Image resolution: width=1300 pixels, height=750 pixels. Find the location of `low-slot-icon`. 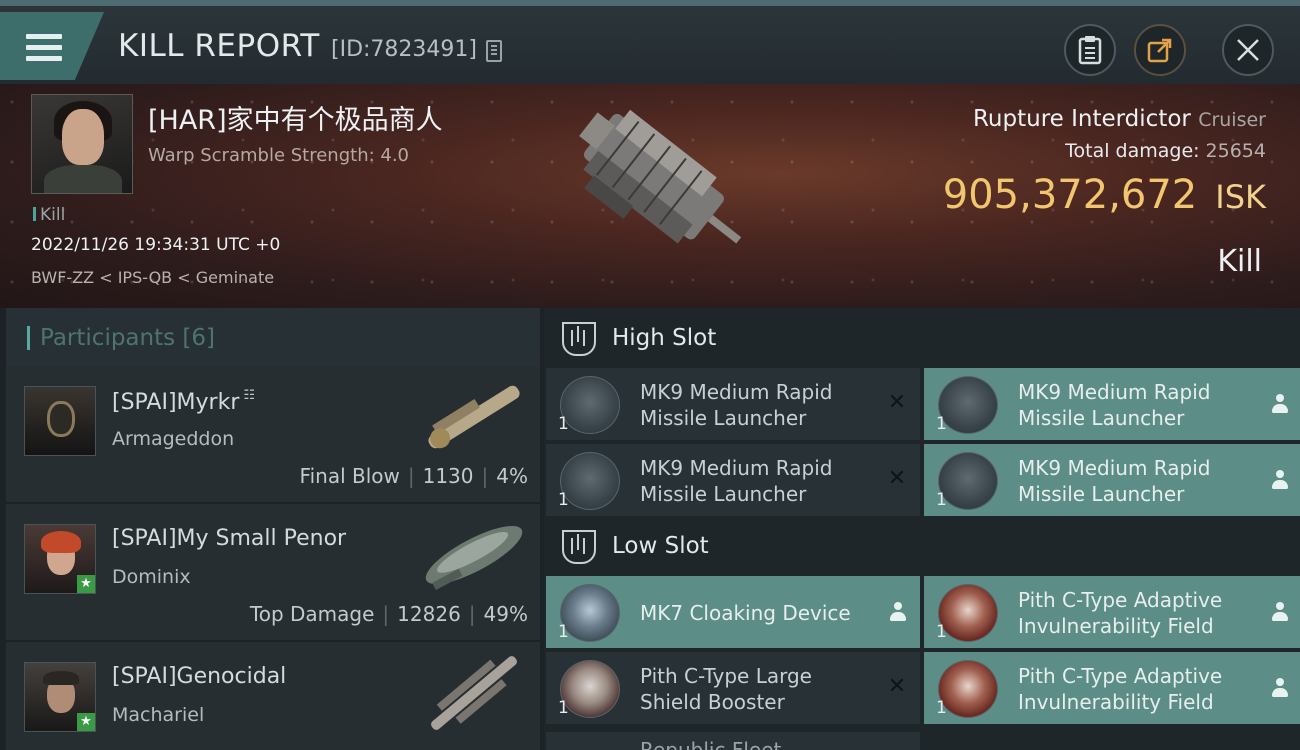

low-slot-icon is located at coordinates (579, 547).